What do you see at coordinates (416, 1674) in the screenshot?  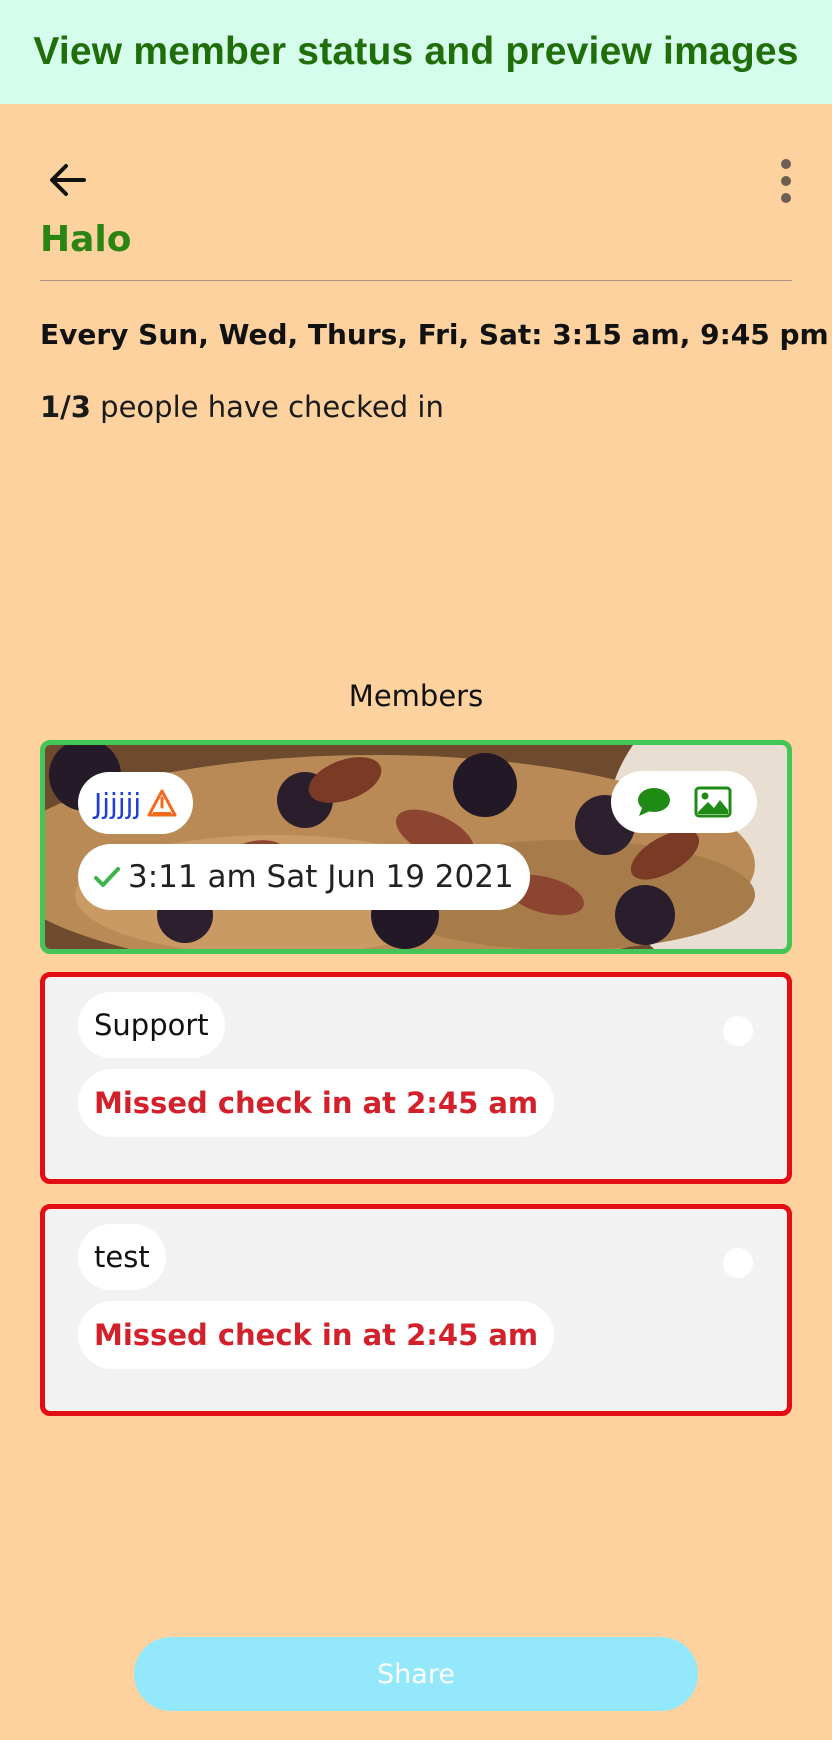 I see `share-button: Share` at bounding box center [416, 1674].